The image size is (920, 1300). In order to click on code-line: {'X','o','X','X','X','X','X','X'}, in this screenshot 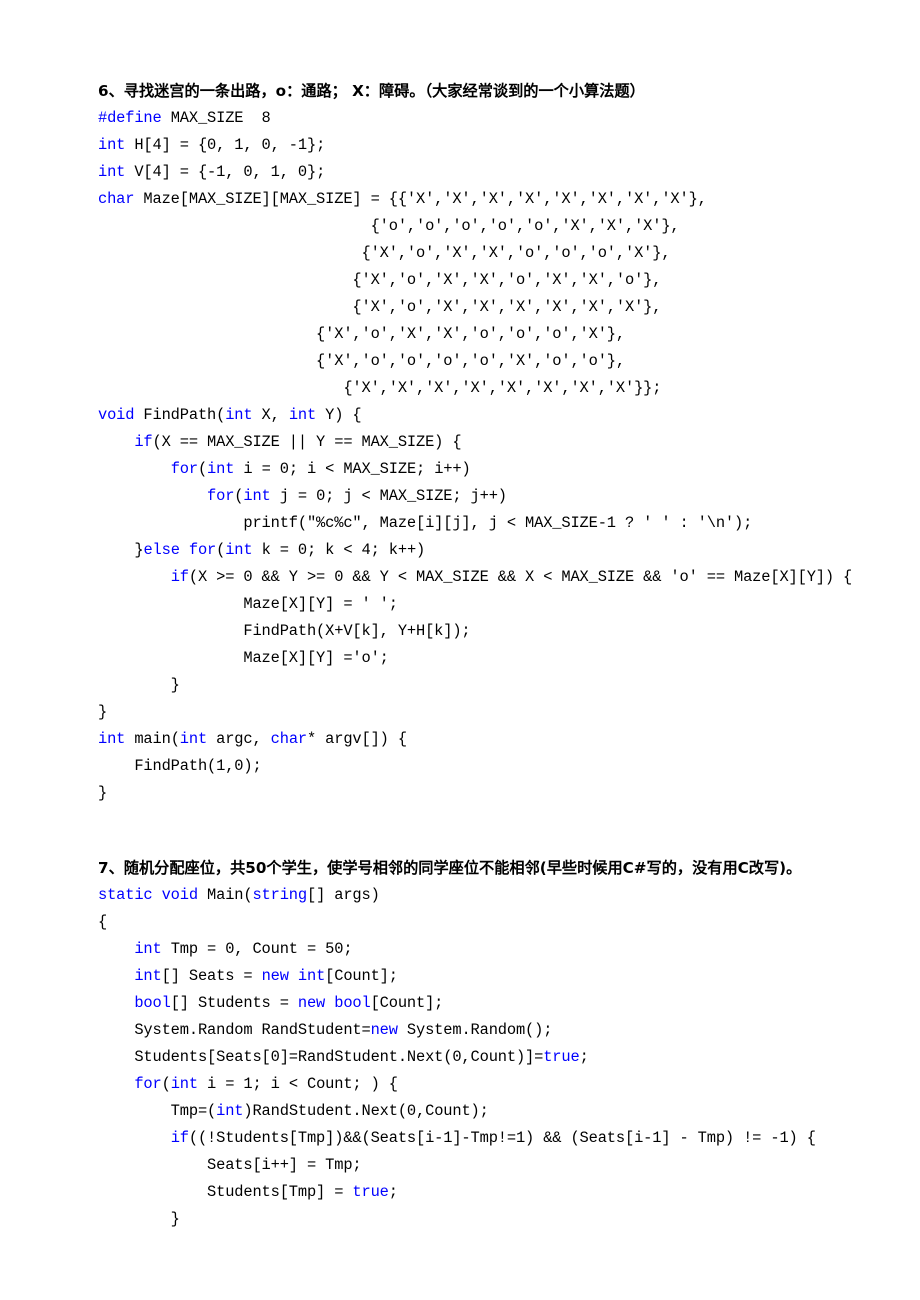, I will do `click(479, 307)`.